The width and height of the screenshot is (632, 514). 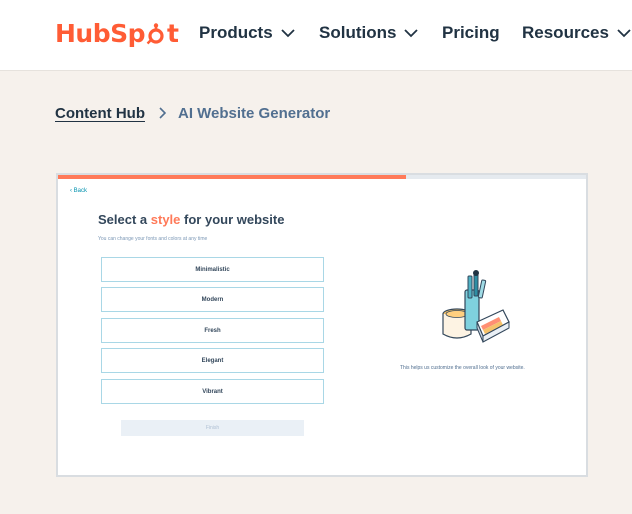 I want to click on nav-pricing: Pricing, so click(x=471, y=33).